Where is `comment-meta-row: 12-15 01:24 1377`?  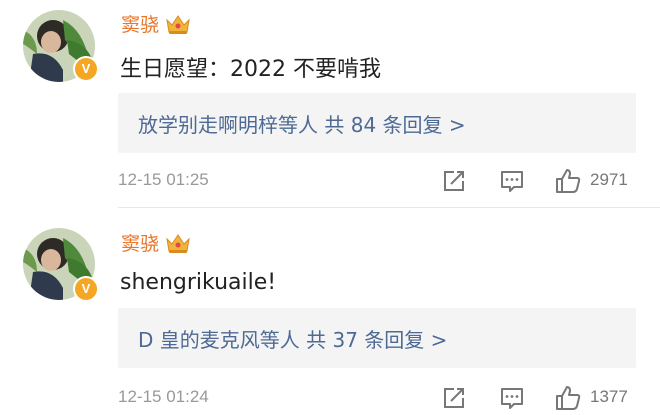 comment-meta-row: 12-15 01:24 1377 is located at coordinates (378, 398).